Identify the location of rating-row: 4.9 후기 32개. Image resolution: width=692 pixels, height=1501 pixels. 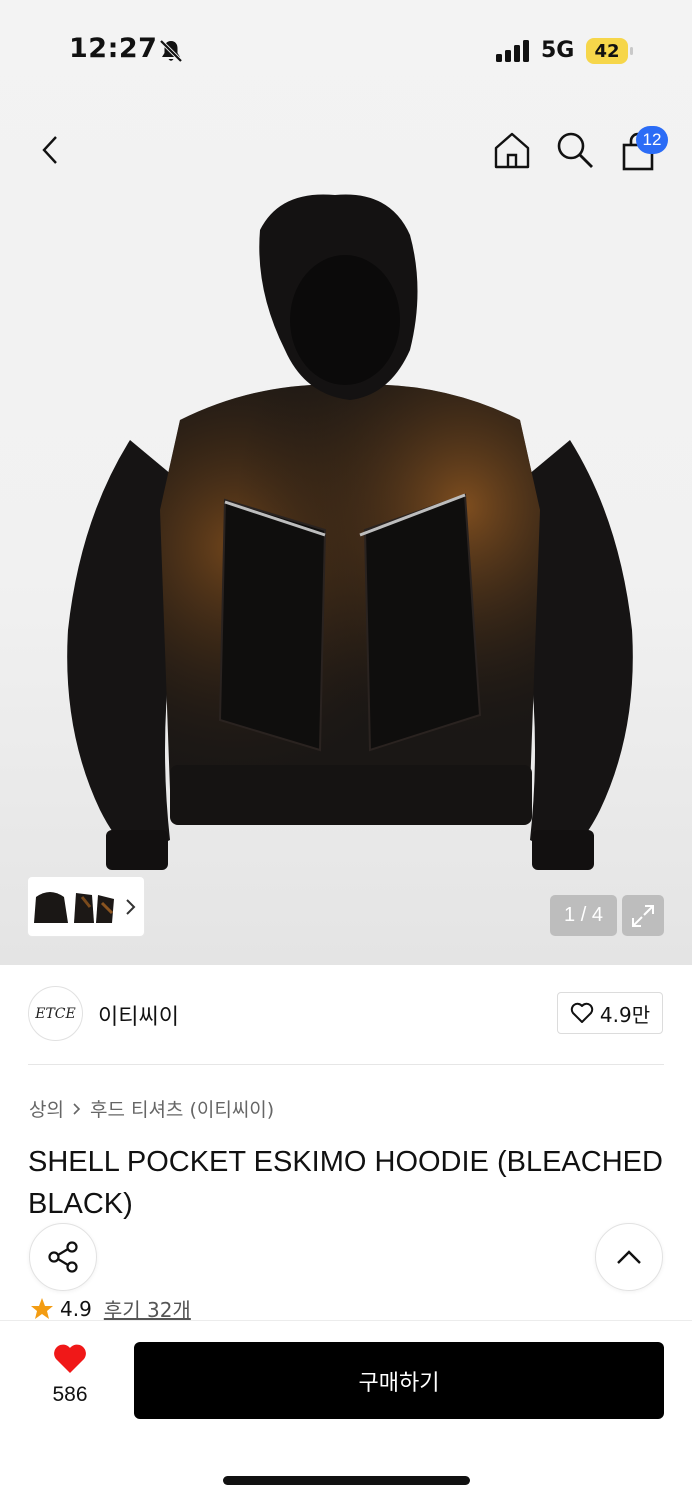
(110, 1308).